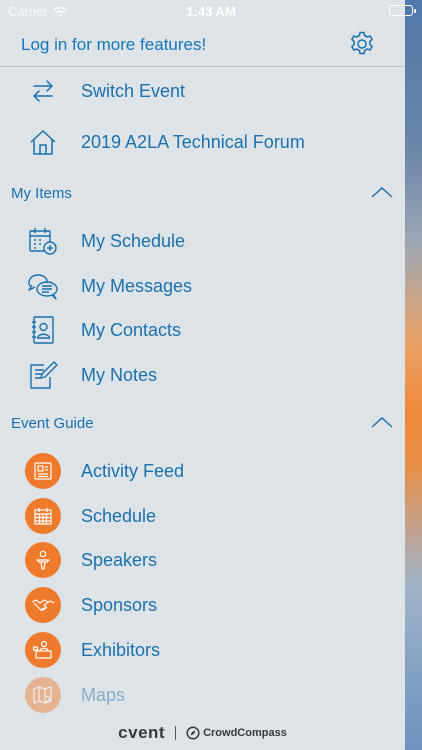  What do you see at coordinates (119, 374) in the screenshot?
I see `menu-item-label: My Notes` at bounding box center [119, 374].